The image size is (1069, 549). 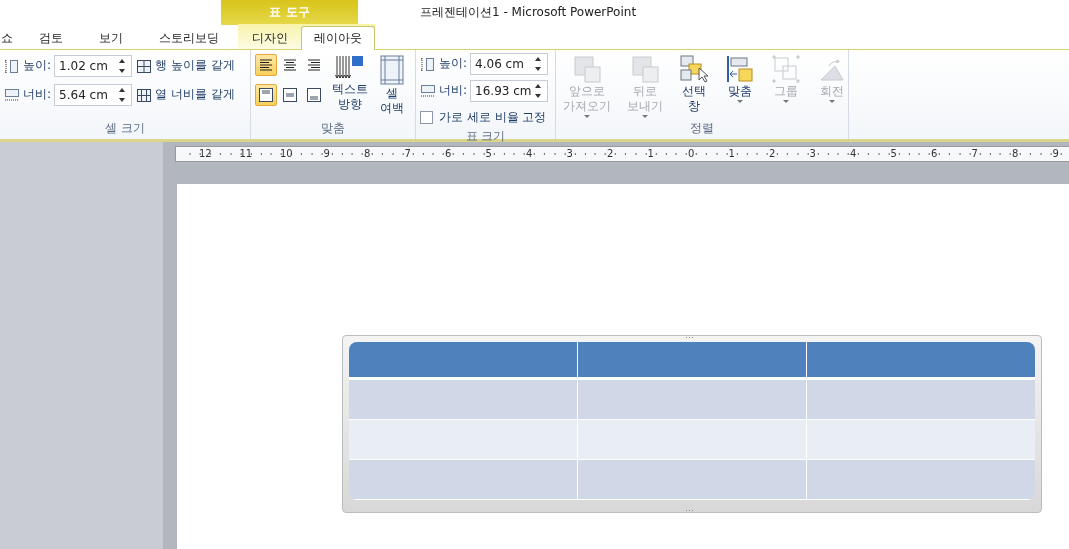 I want to click on distribute-rows-icon, so click(x=144, y=65).